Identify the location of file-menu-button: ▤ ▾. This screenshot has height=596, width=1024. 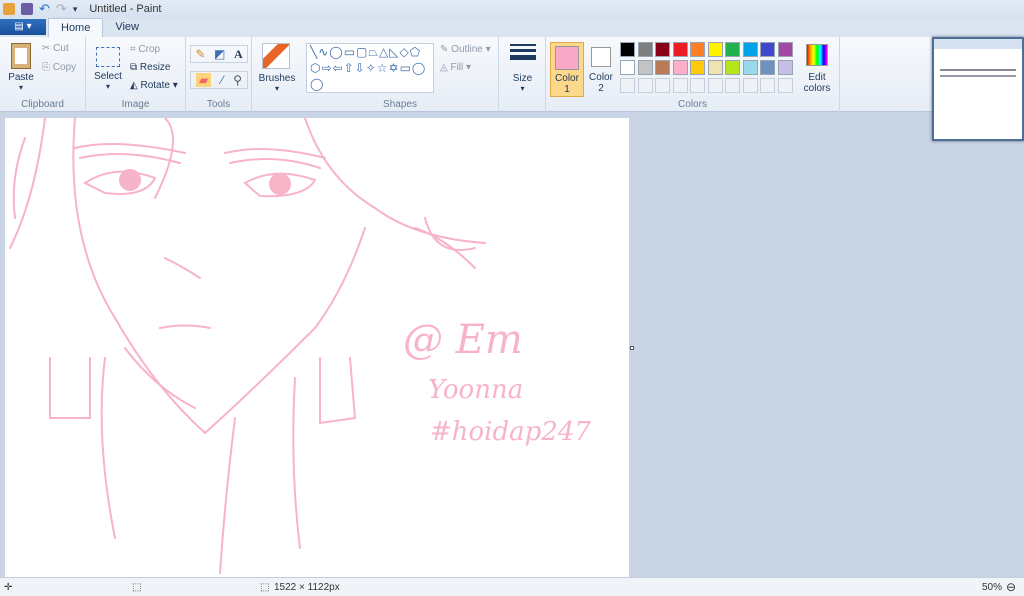
(23, 27).